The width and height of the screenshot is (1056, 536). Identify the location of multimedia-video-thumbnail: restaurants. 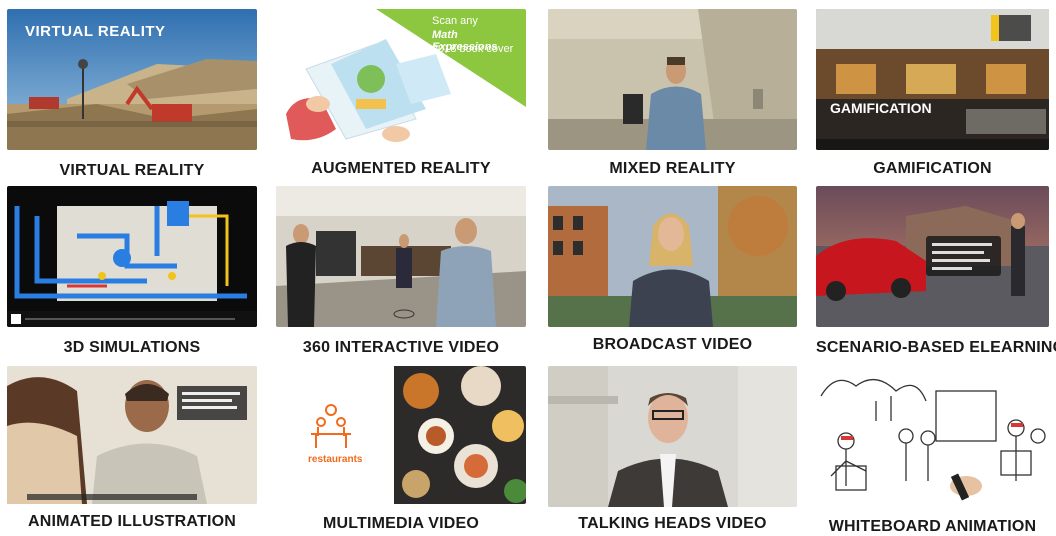
(401, 435).